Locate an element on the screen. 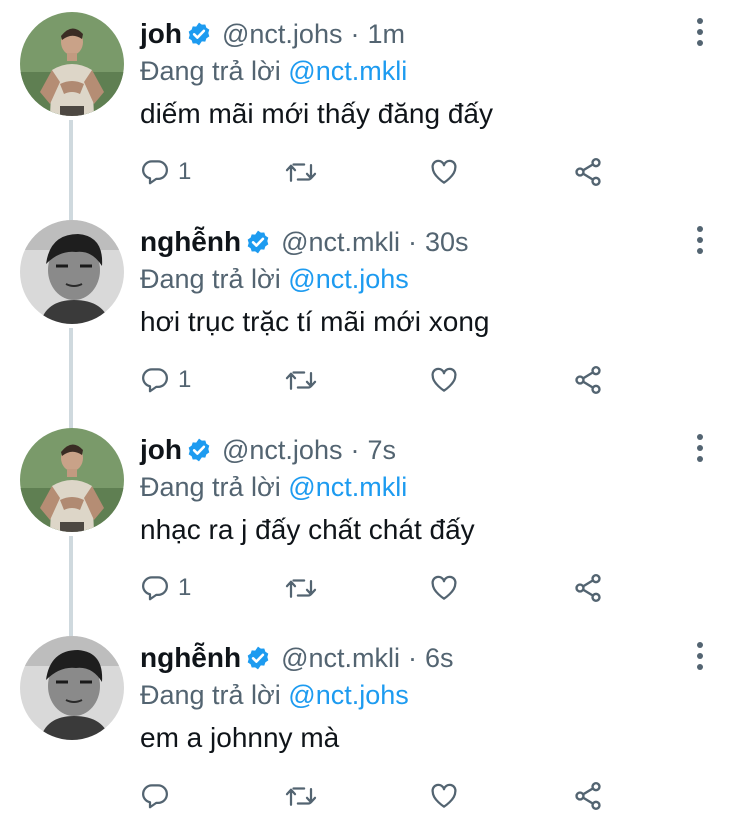 The height and width of the screenshot is (832, 750). tweet-header: nghễnh @nct.mkli · 30s is located at coordinates (304, 242).